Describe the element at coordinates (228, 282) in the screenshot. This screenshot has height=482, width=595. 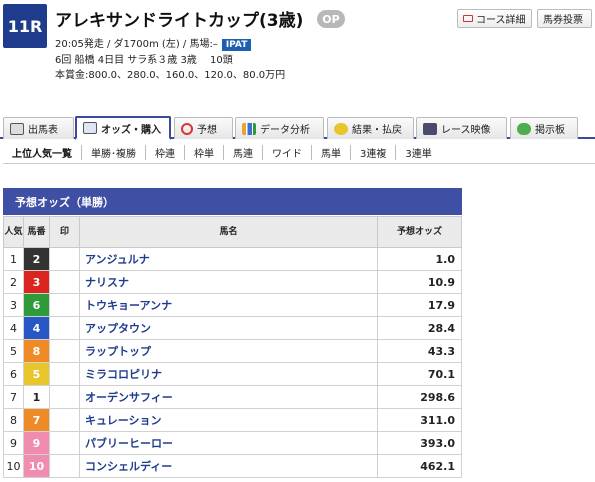
I see `horse-name-link: ナリスナ` at that location.